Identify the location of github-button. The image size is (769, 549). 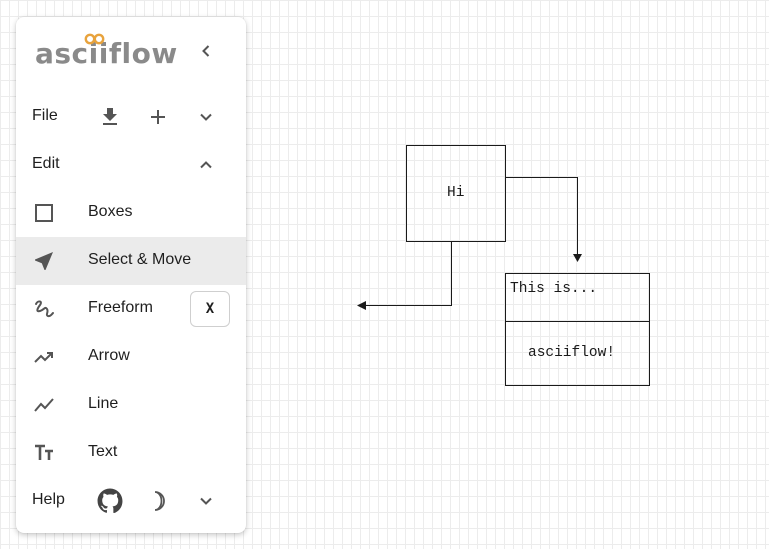
(110, 501).